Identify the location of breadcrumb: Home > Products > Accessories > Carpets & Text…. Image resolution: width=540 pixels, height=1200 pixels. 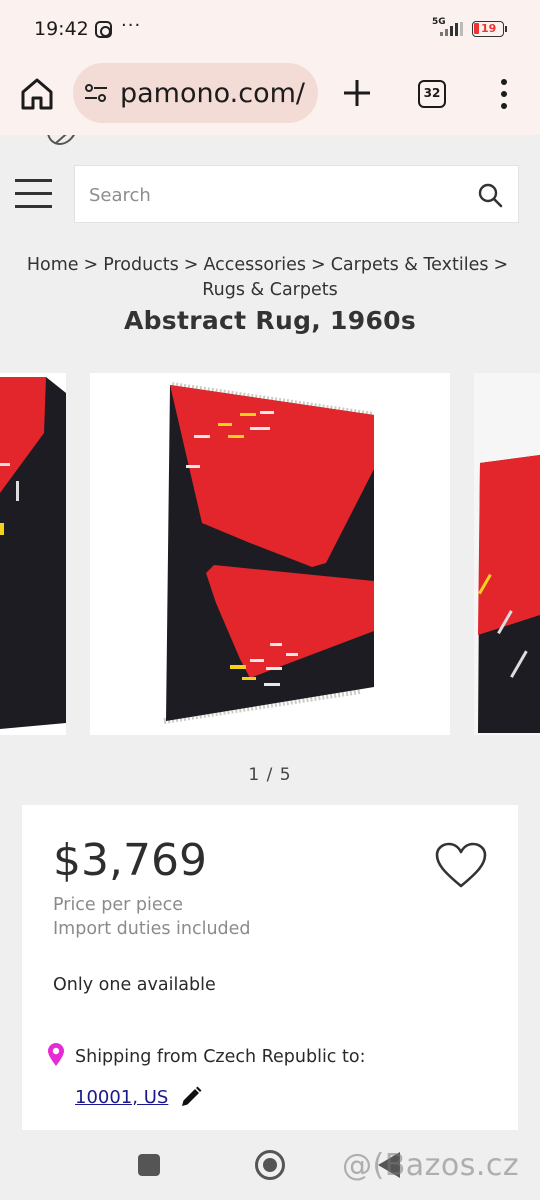
(270, 278).